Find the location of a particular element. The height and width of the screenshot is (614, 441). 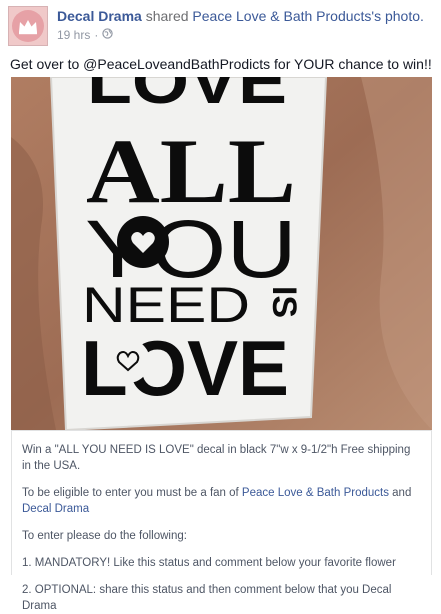

page-avatar is located at coordinates (28, 26).